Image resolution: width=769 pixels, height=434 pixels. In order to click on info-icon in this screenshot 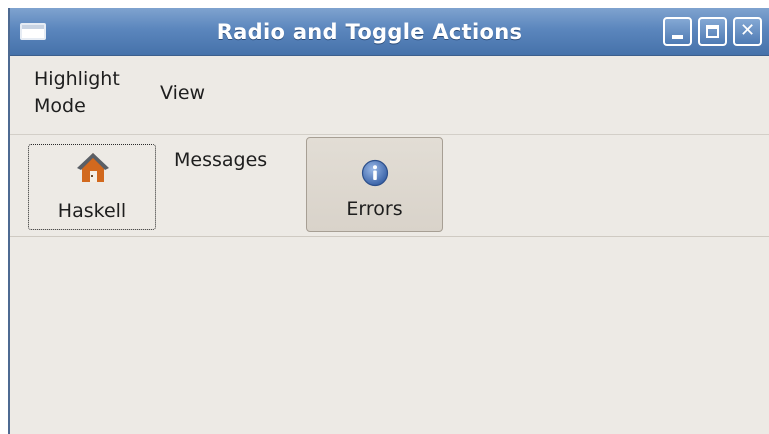, I will do `click(375, 175)`.